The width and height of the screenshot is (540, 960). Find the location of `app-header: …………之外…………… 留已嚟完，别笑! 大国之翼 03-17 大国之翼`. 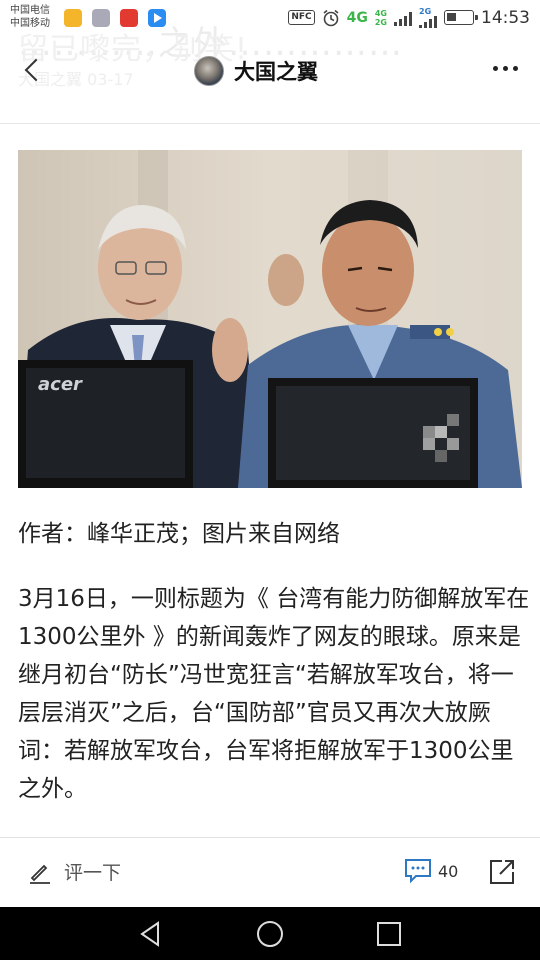

app-header: …………之外…………… 留已嚟完，别笑! 大国之翼 03-17 大国之翼 is located at coordinates (270, 74).